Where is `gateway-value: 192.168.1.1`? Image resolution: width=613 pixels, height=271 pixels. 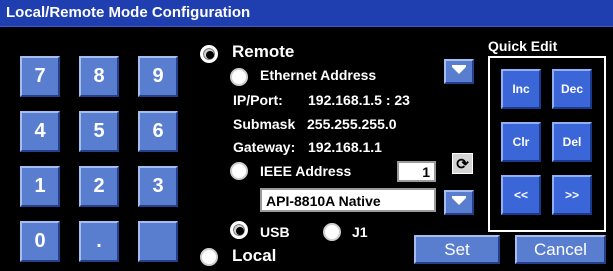 gateway-value: 192.168.1.1 is located at coordinates (345, 147).